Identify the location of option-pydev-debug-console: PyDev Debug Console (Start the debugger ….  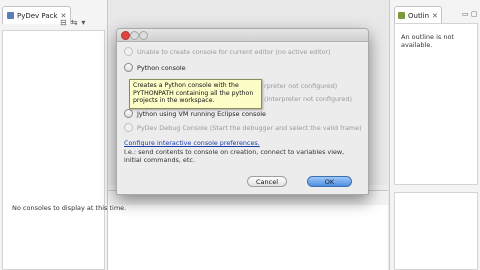
(243, 127).